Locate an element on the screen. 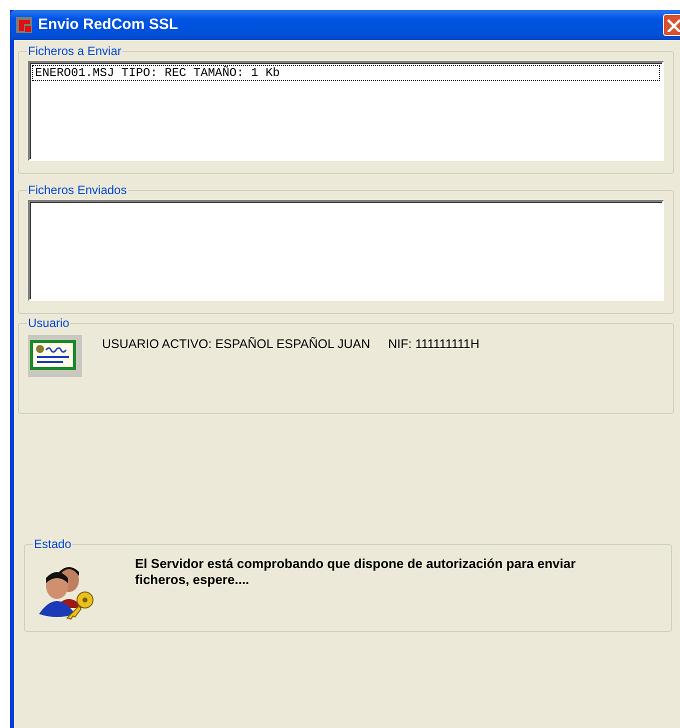 Image resolution: width=680 pixels, height=728 pixels. nif-text: NIF: 111111111H is located at coordinates (434, 344).